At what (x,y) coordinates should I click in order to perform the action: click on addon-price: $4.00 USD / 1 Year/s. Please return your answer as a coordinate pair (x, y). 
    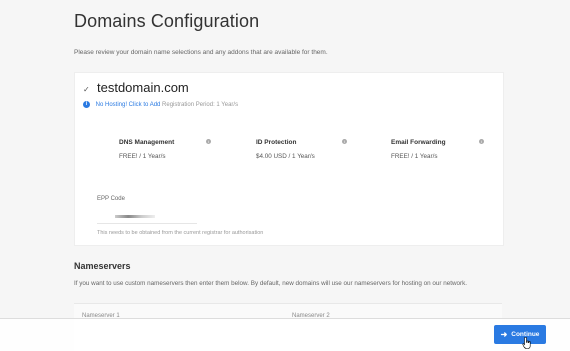
    Looking at the image, I should click on (285, 156).